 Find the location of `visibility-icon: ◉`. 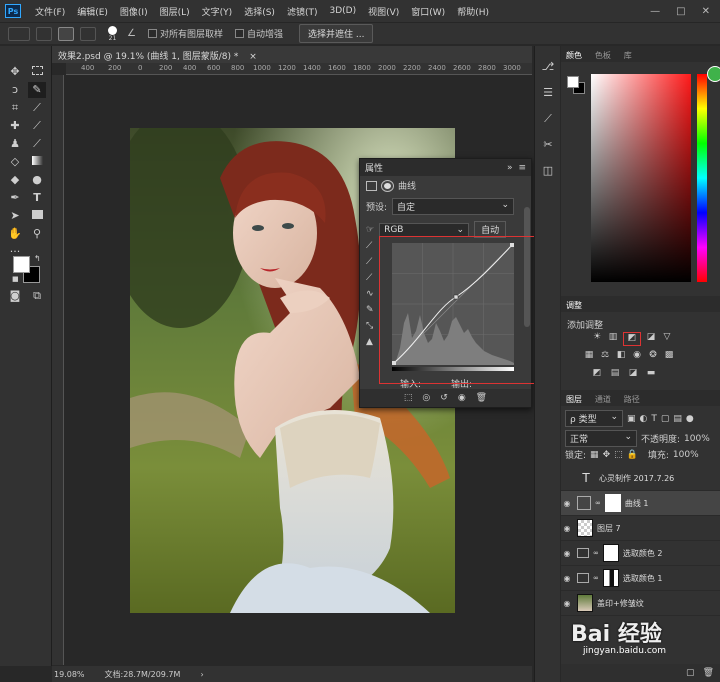

visibility-icon: ◉ is located at coordinates (462, 398).